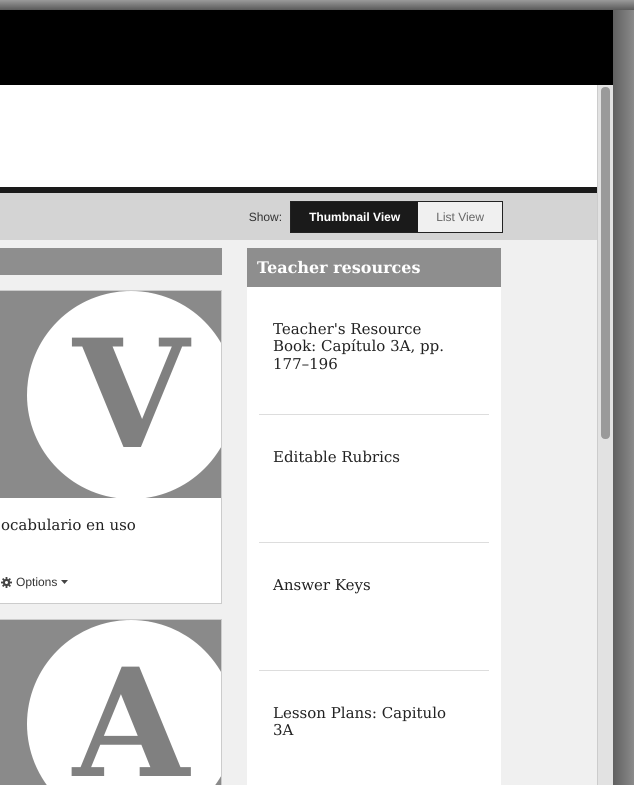 Image resolution: width=634 pixels, height=785 pixels. I want to click on options-dropdown: Options, so click(37, 582).